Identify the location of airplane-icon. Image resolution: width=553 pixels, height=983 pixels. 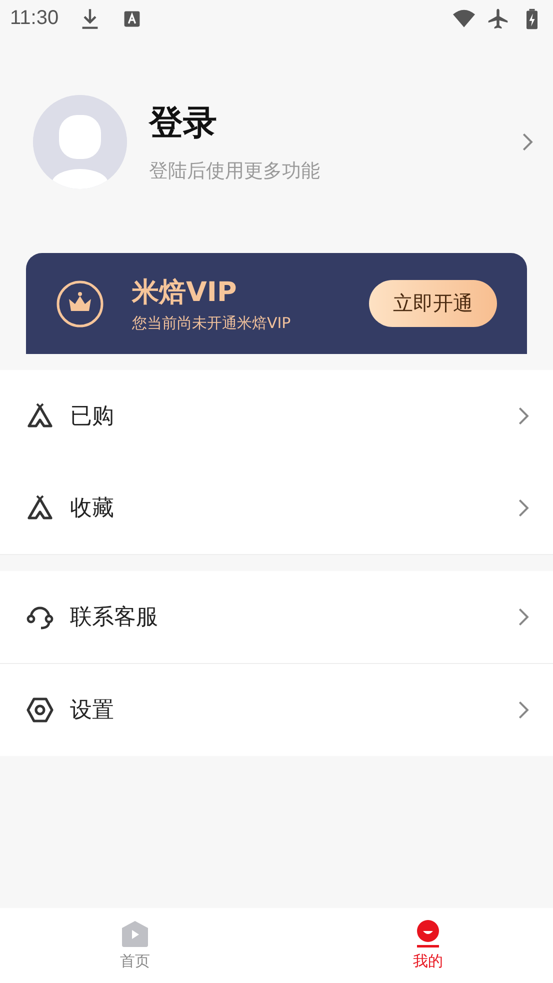
(498, 19).